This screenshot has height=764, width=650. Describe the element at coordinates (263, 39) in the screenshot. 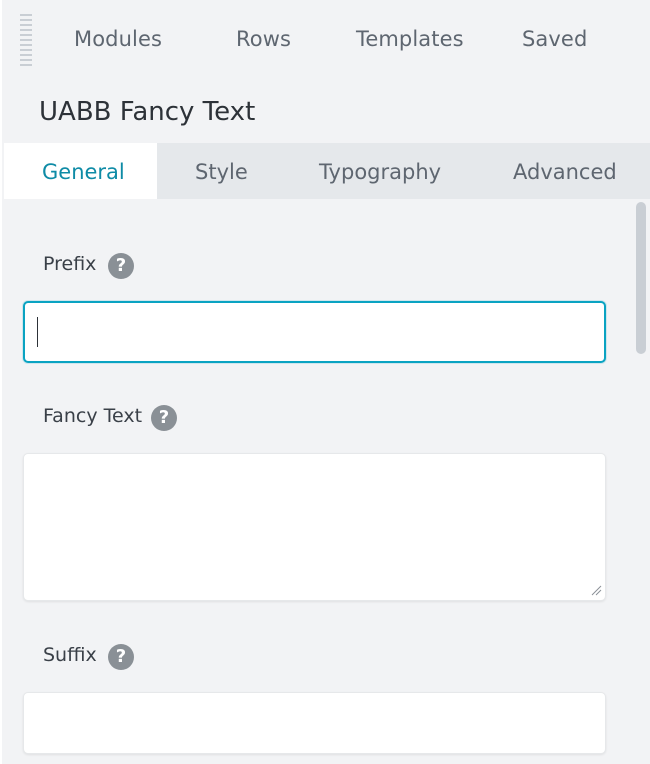

I see `nav-rows: Rows` at that location.